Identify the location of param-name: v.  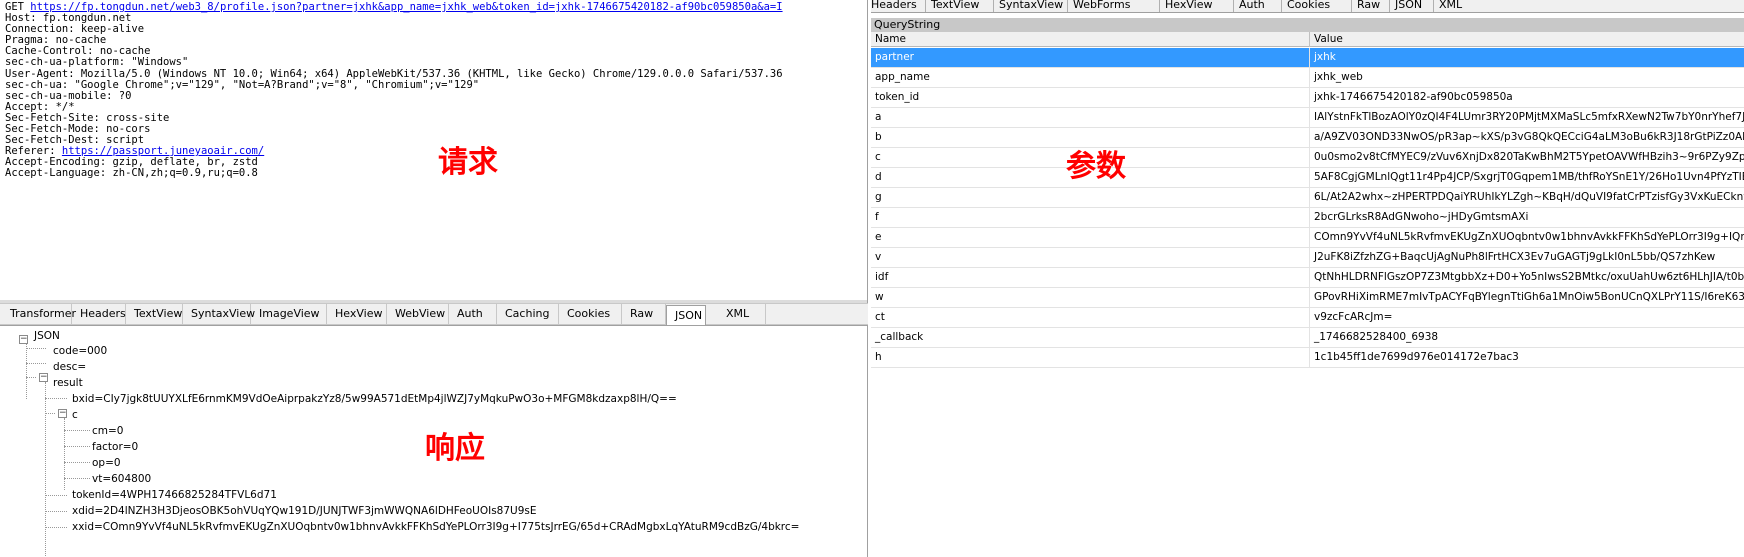
(1090, 257).